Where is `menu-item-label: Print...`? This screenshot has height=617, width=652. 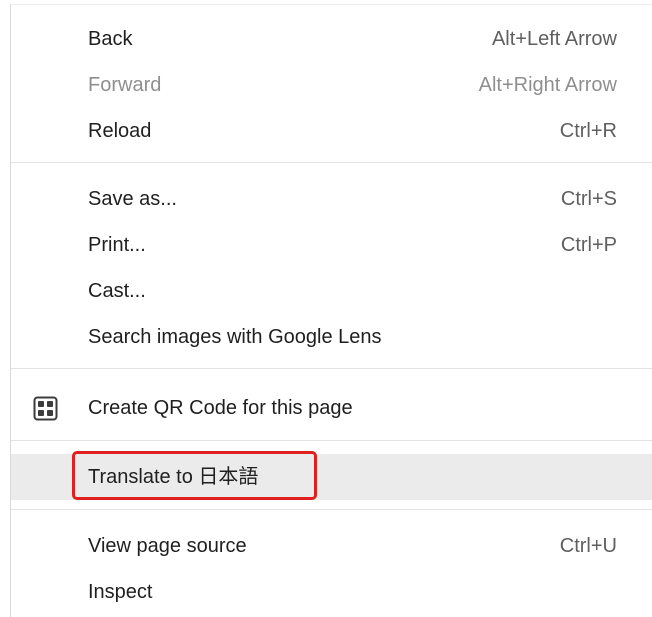
menu-item-label: Print... is located at coordinates (117, 245).